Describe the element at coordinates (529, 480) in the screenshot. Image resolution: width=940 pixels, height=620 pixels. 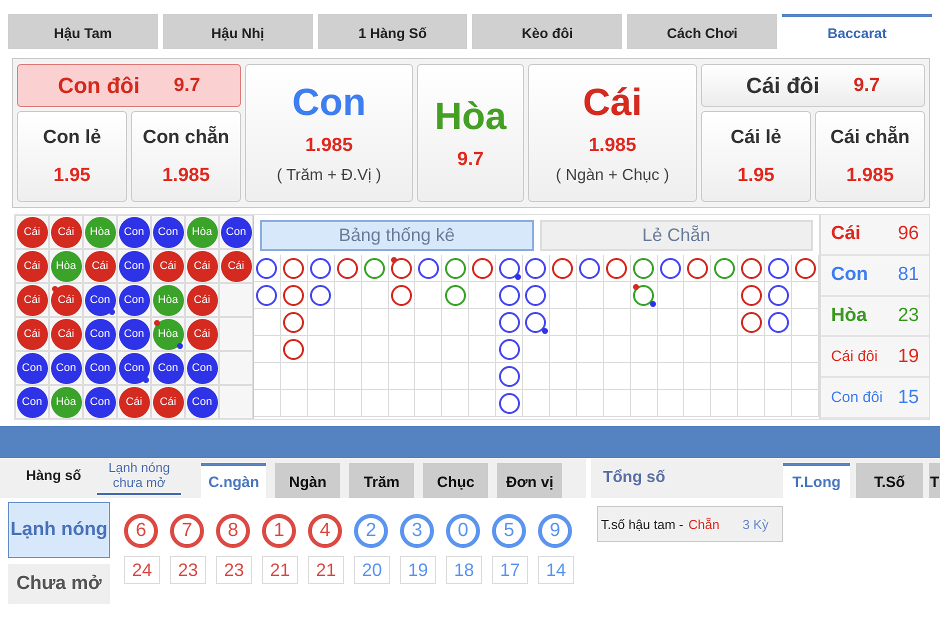
I see `tab: Đơn vị` at that location.